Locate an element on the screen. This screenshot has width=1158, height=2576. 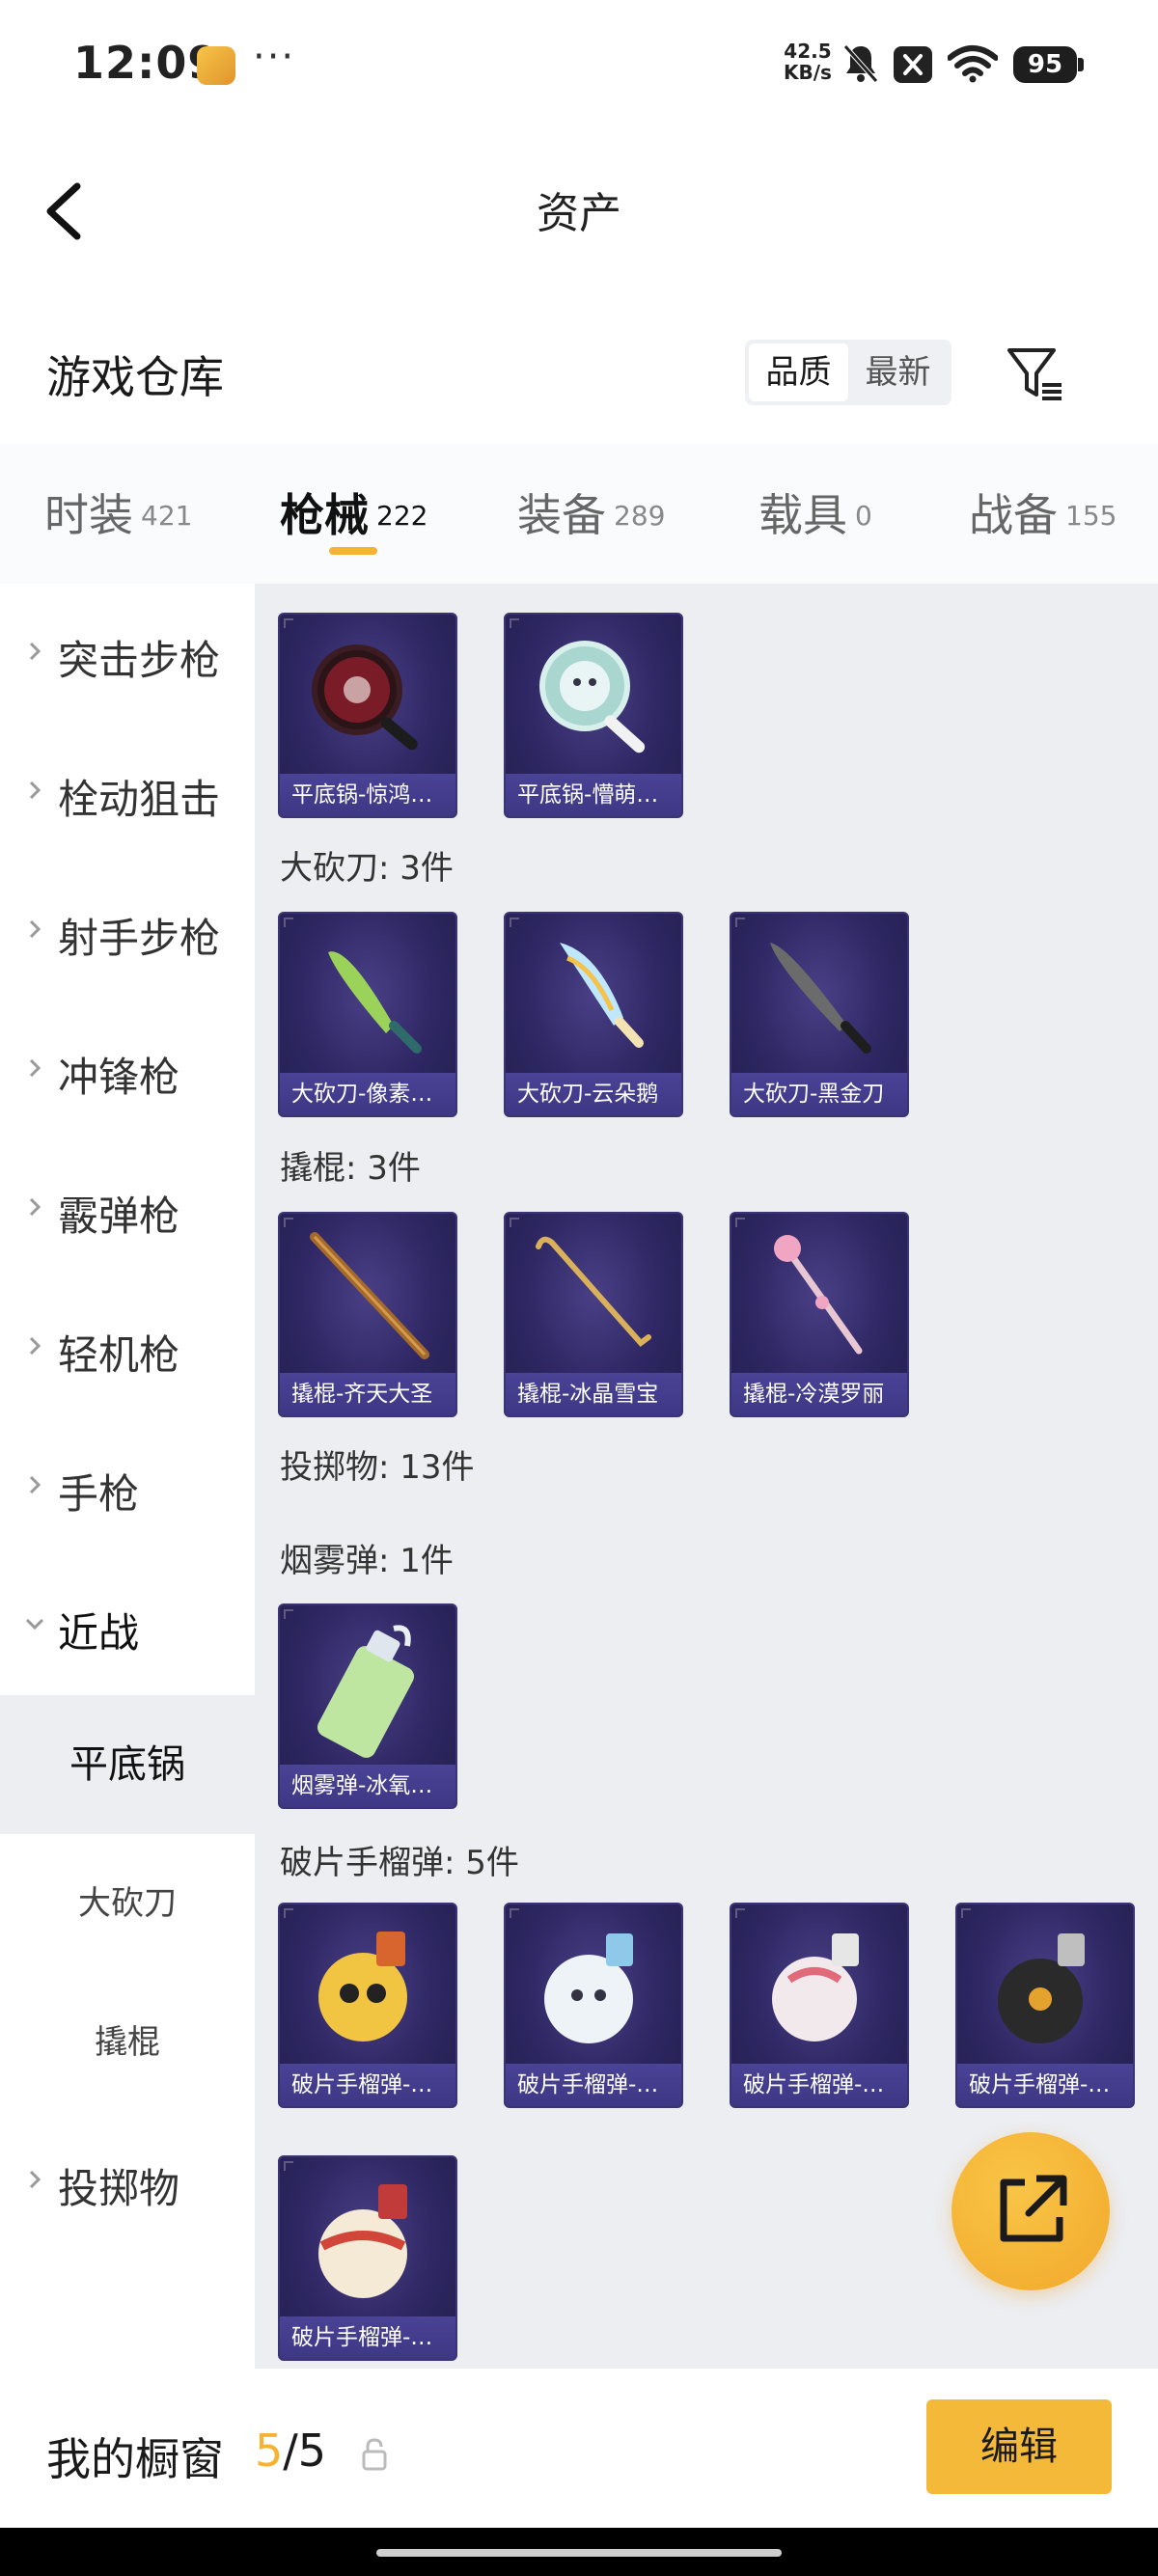
x-notification-icon is located at coordinates (913, 64).